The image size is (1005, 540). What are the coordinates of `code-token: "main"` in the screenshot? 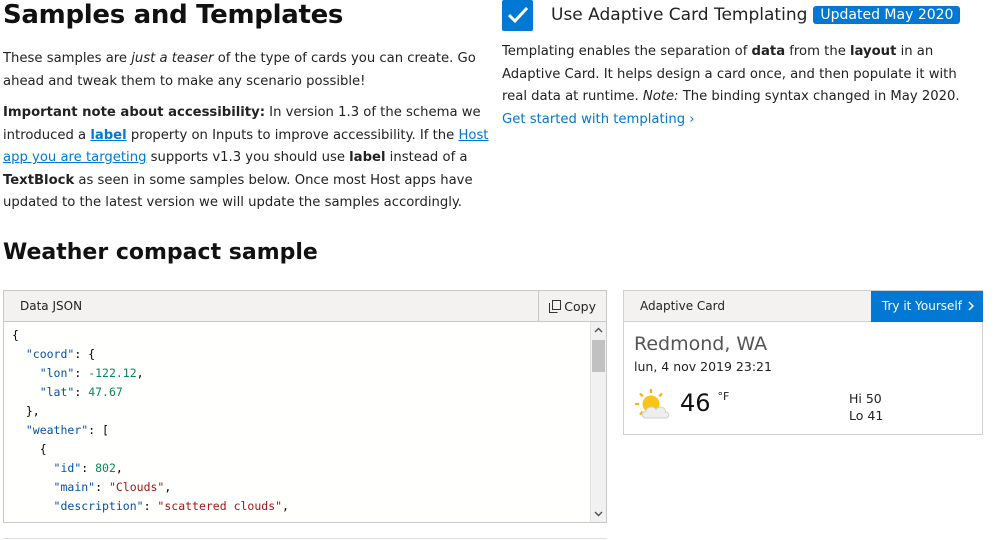 It's located at (74, 487).